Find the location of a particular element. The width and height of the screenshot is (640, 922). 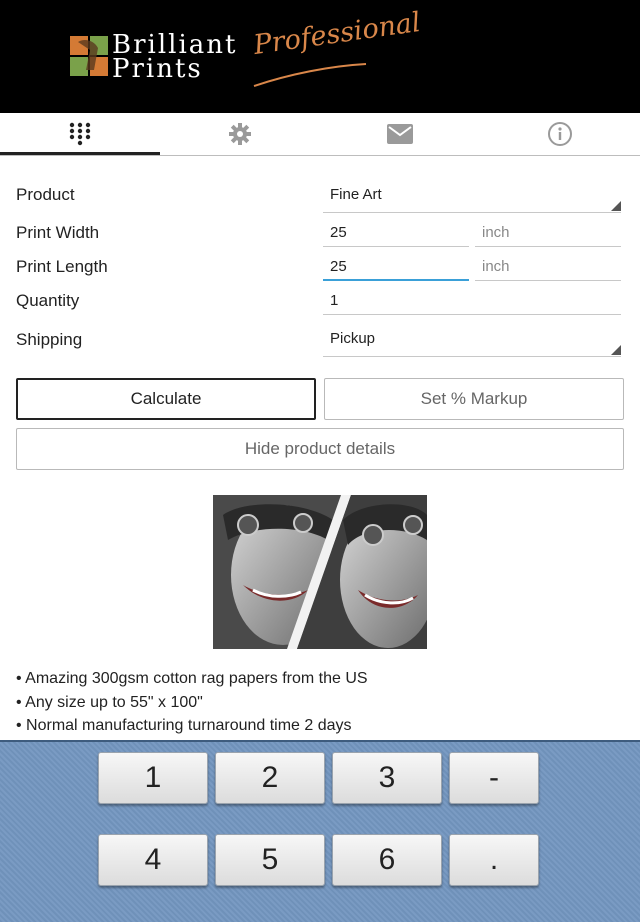

print-length-input: 25 is located at coordinates (396, 267).